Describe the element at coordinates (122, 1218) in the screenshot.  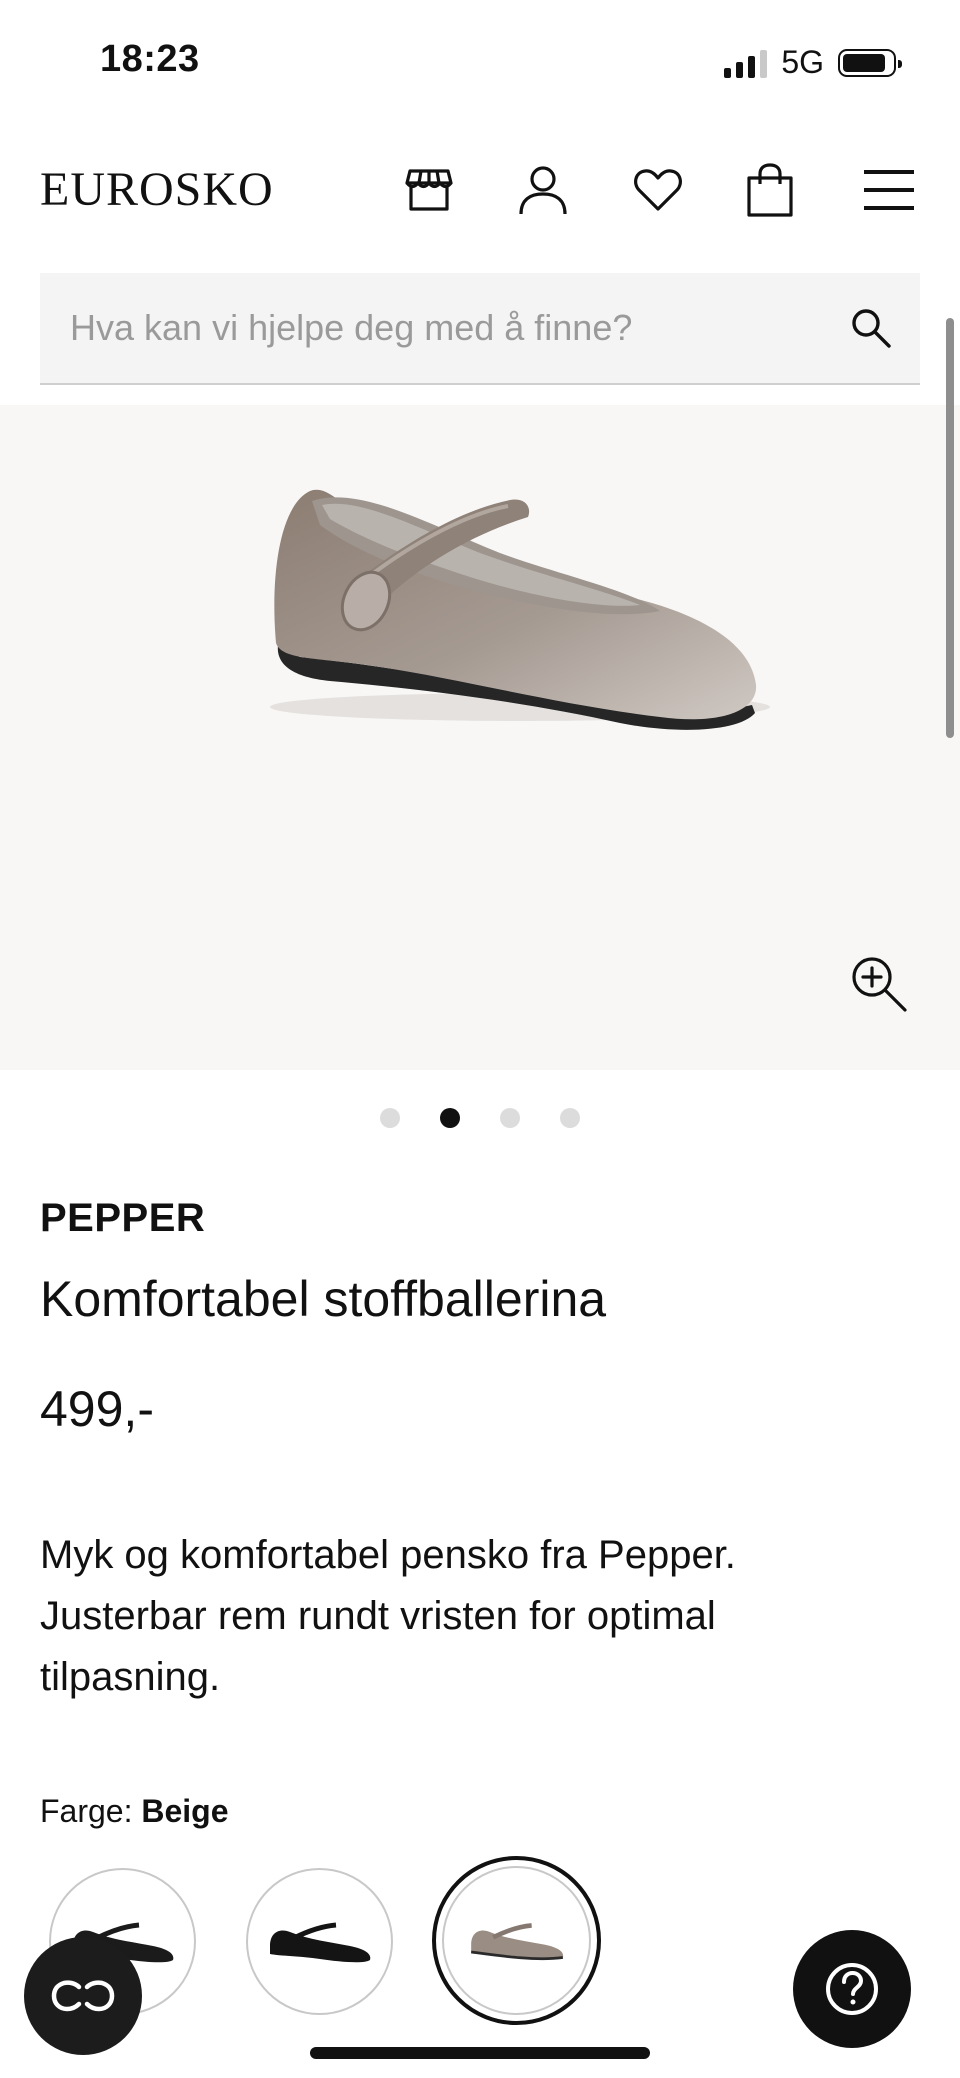
I see `product-brand: PEPPER` at that location.